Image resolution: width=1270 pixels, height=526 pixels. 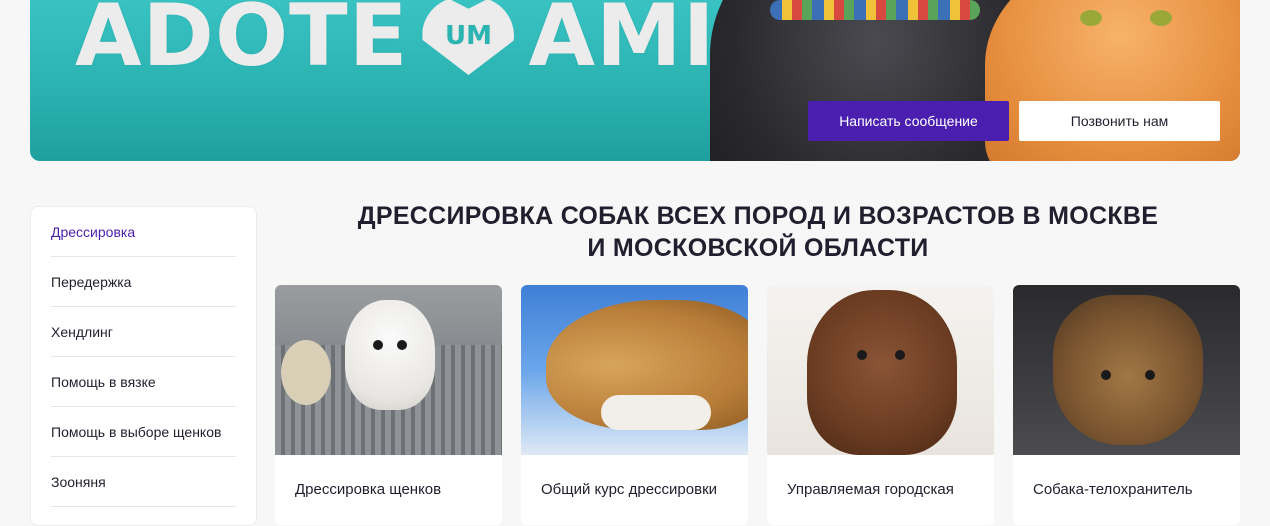 I want to click on dog-eye-left, so click(x=378, y=345).